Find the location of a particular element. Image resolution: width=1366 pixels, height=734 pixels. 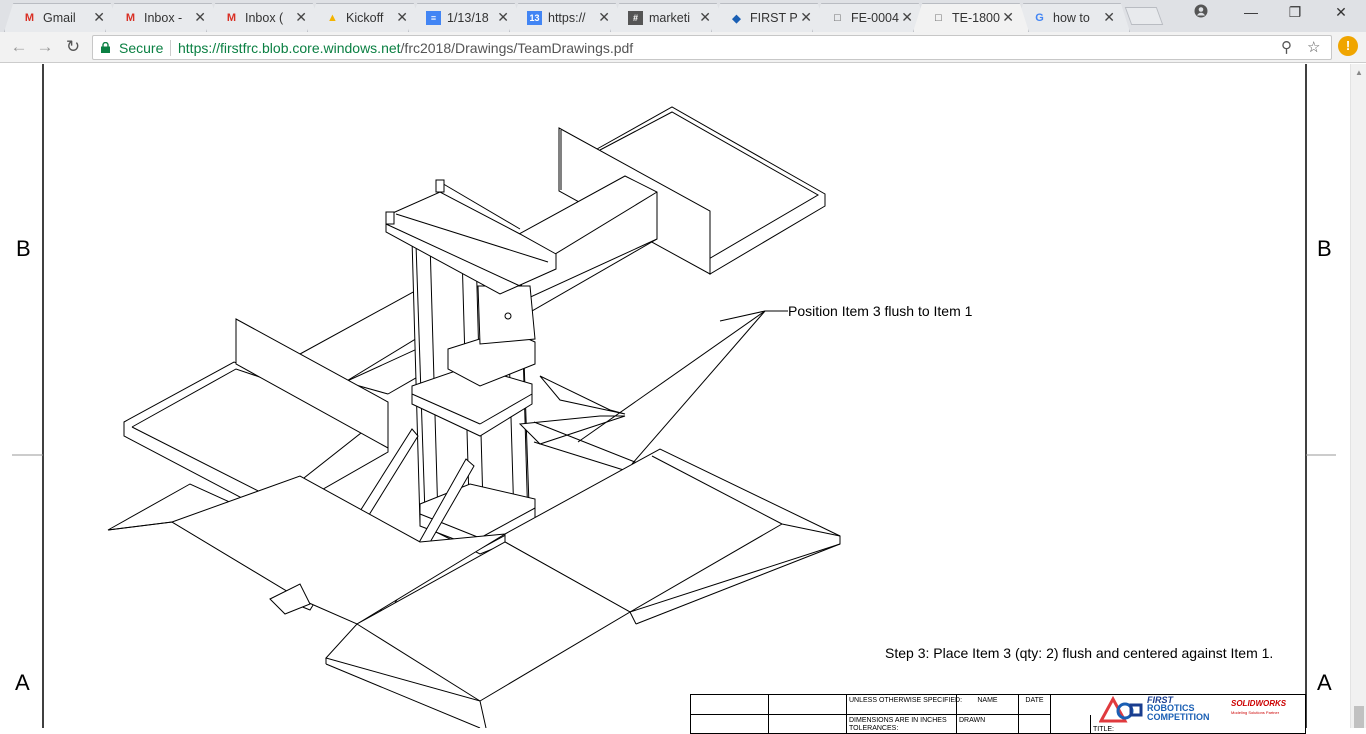

forward-button: → is located at coordinates (45, 48).